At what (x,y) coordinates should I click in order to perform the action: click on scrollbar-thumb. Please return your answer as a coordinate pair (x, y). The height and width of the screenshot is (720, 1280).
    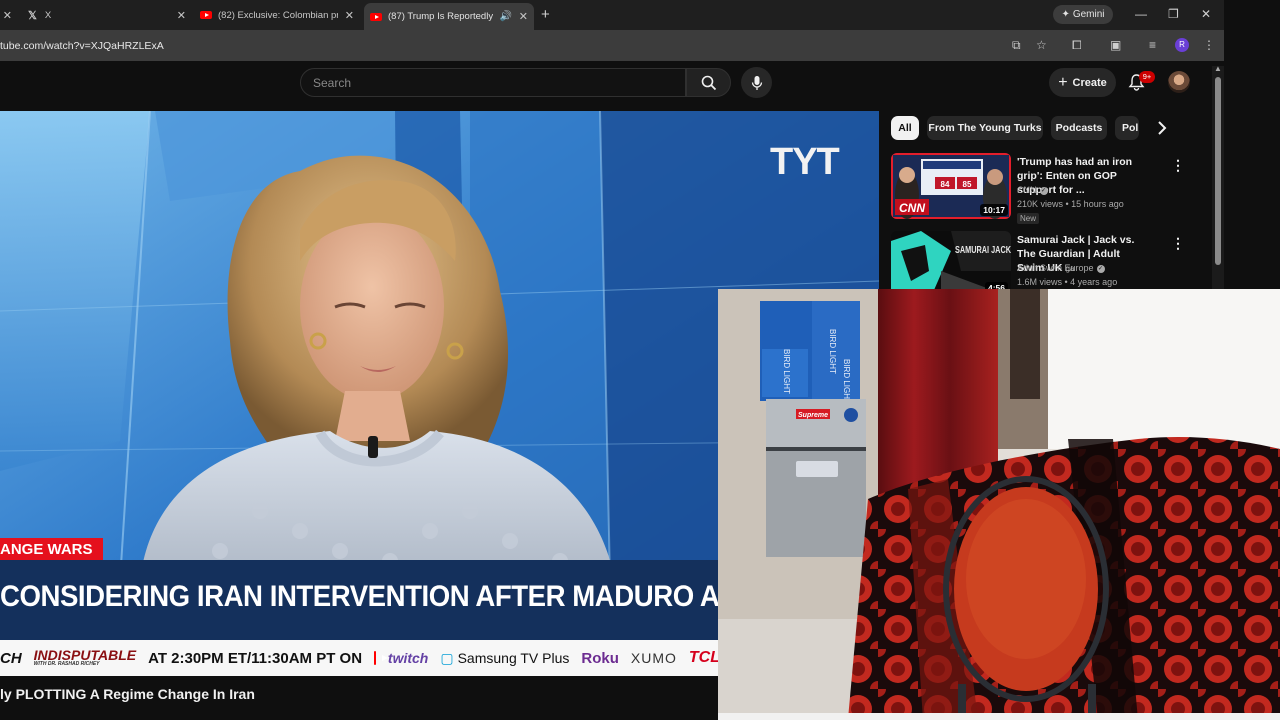
    Looking at the image, I should click on (1218, 171).